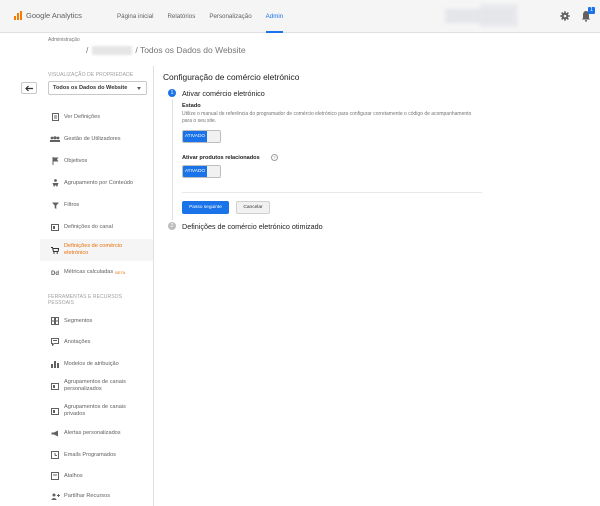  Describe the element at coordinates (55, 183) in the screenshot. I see `person-icon` at that location.